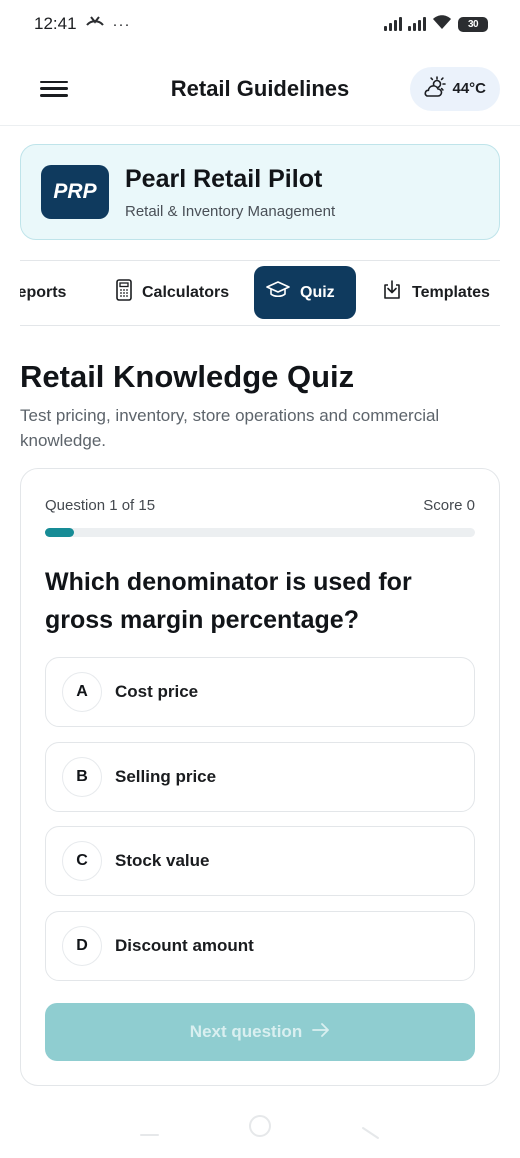 Image resolution: width=520 pixels, height=1158 pixels. I want to click on status-bar: 12:41 ··· 30, so click(260, 24).